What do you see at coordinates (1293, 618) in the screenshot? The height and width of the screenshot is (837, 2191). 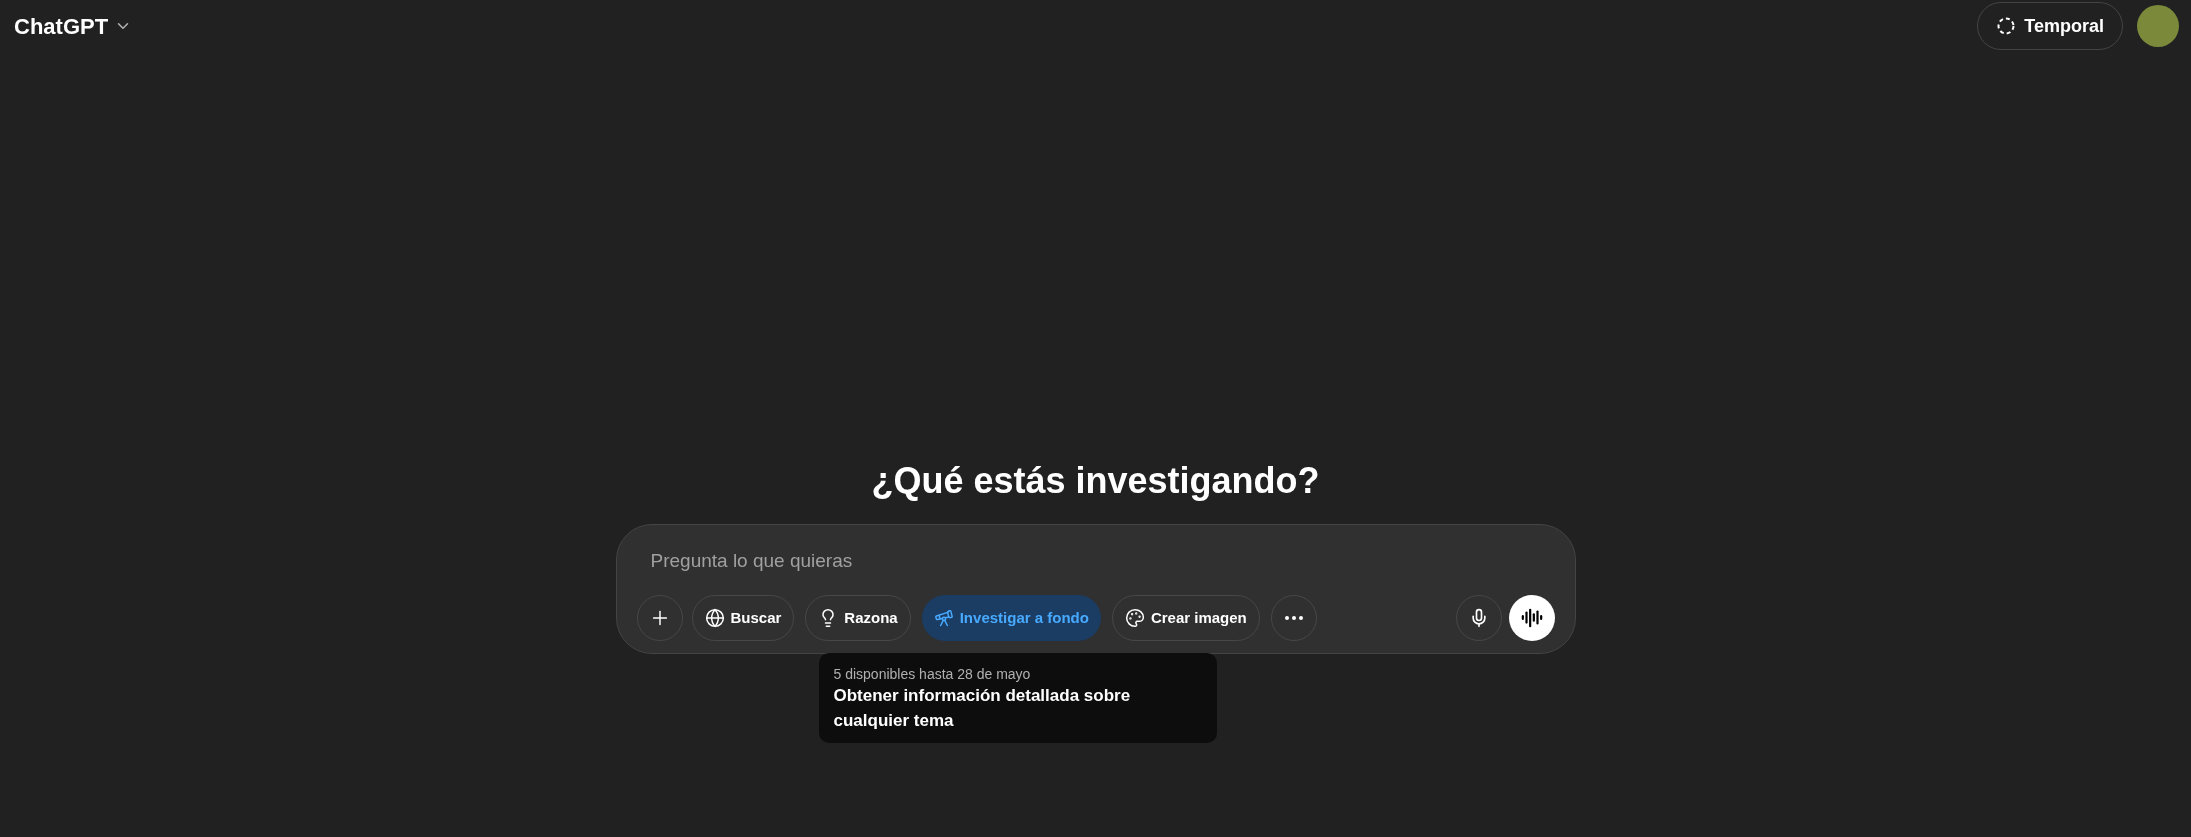 I see `ellipsis-icon` at bounding box center [1293, 618].